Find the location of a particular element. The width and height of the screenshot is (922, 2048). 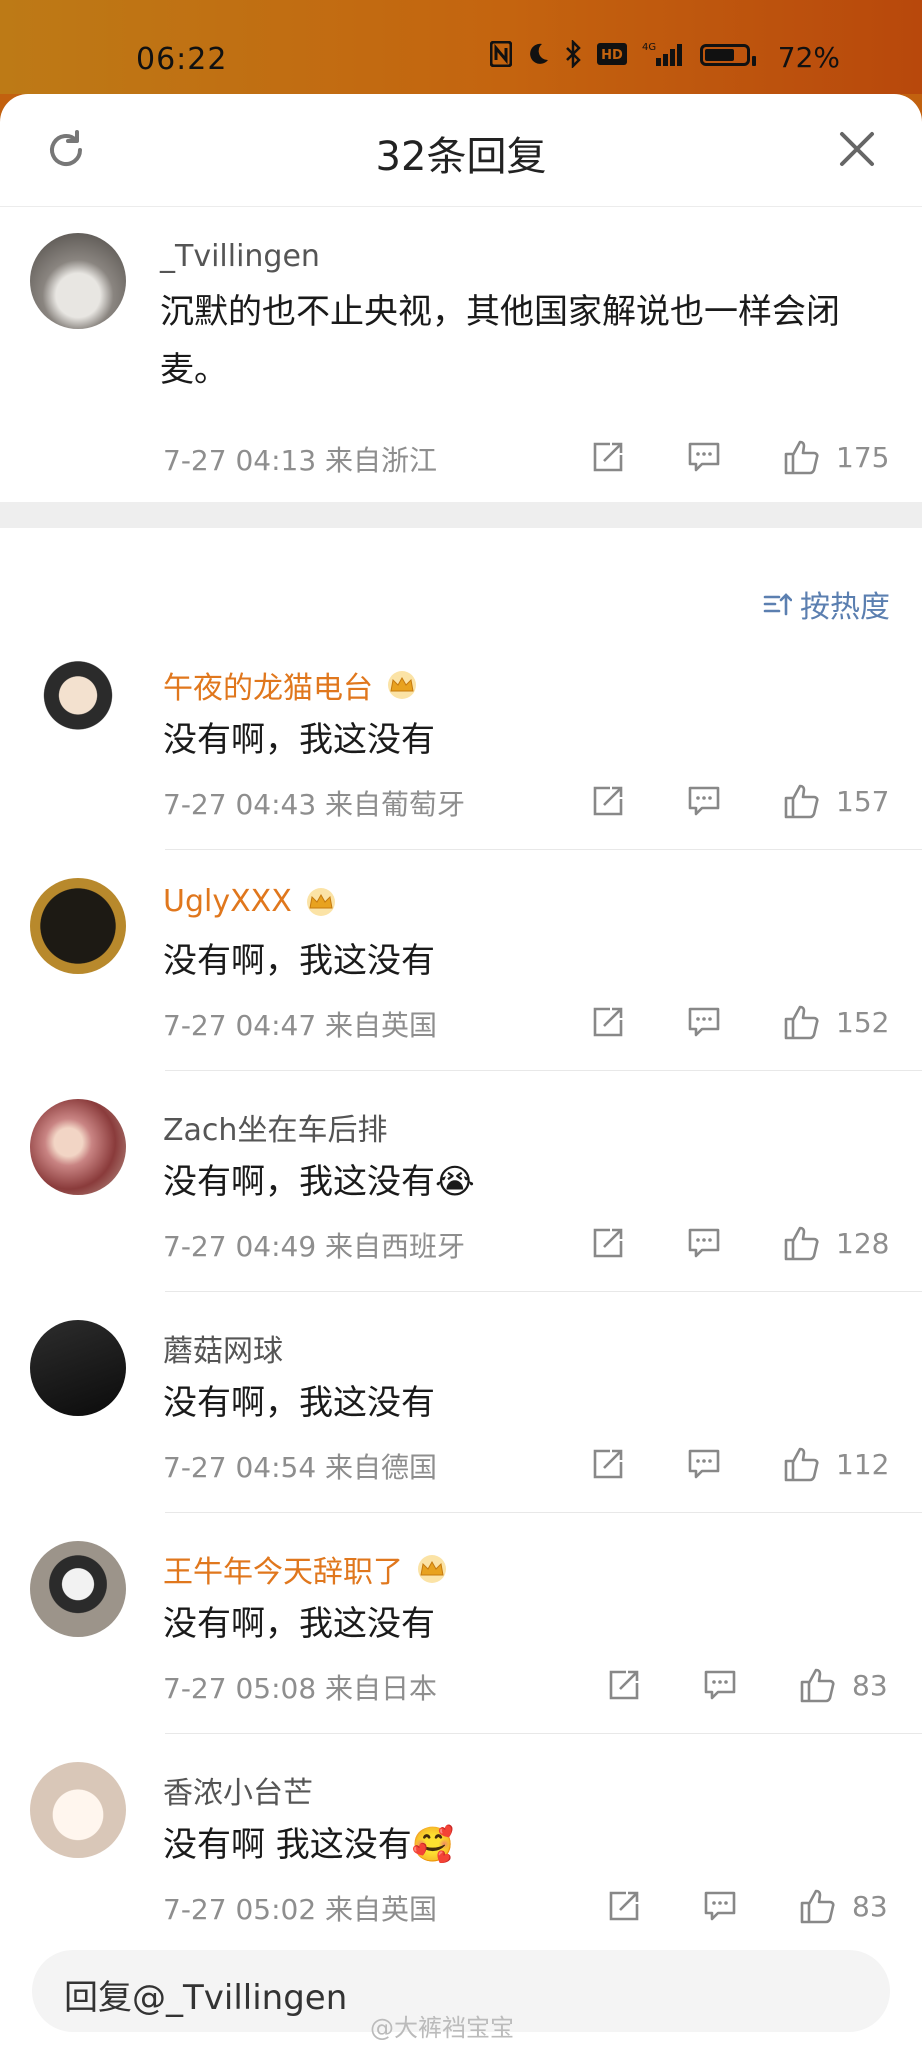

comment-item: 王牛年今天辞职了没有啊，我这没有 7-27 05:08 来自日本 83 is located at coordinates (461, 1623).